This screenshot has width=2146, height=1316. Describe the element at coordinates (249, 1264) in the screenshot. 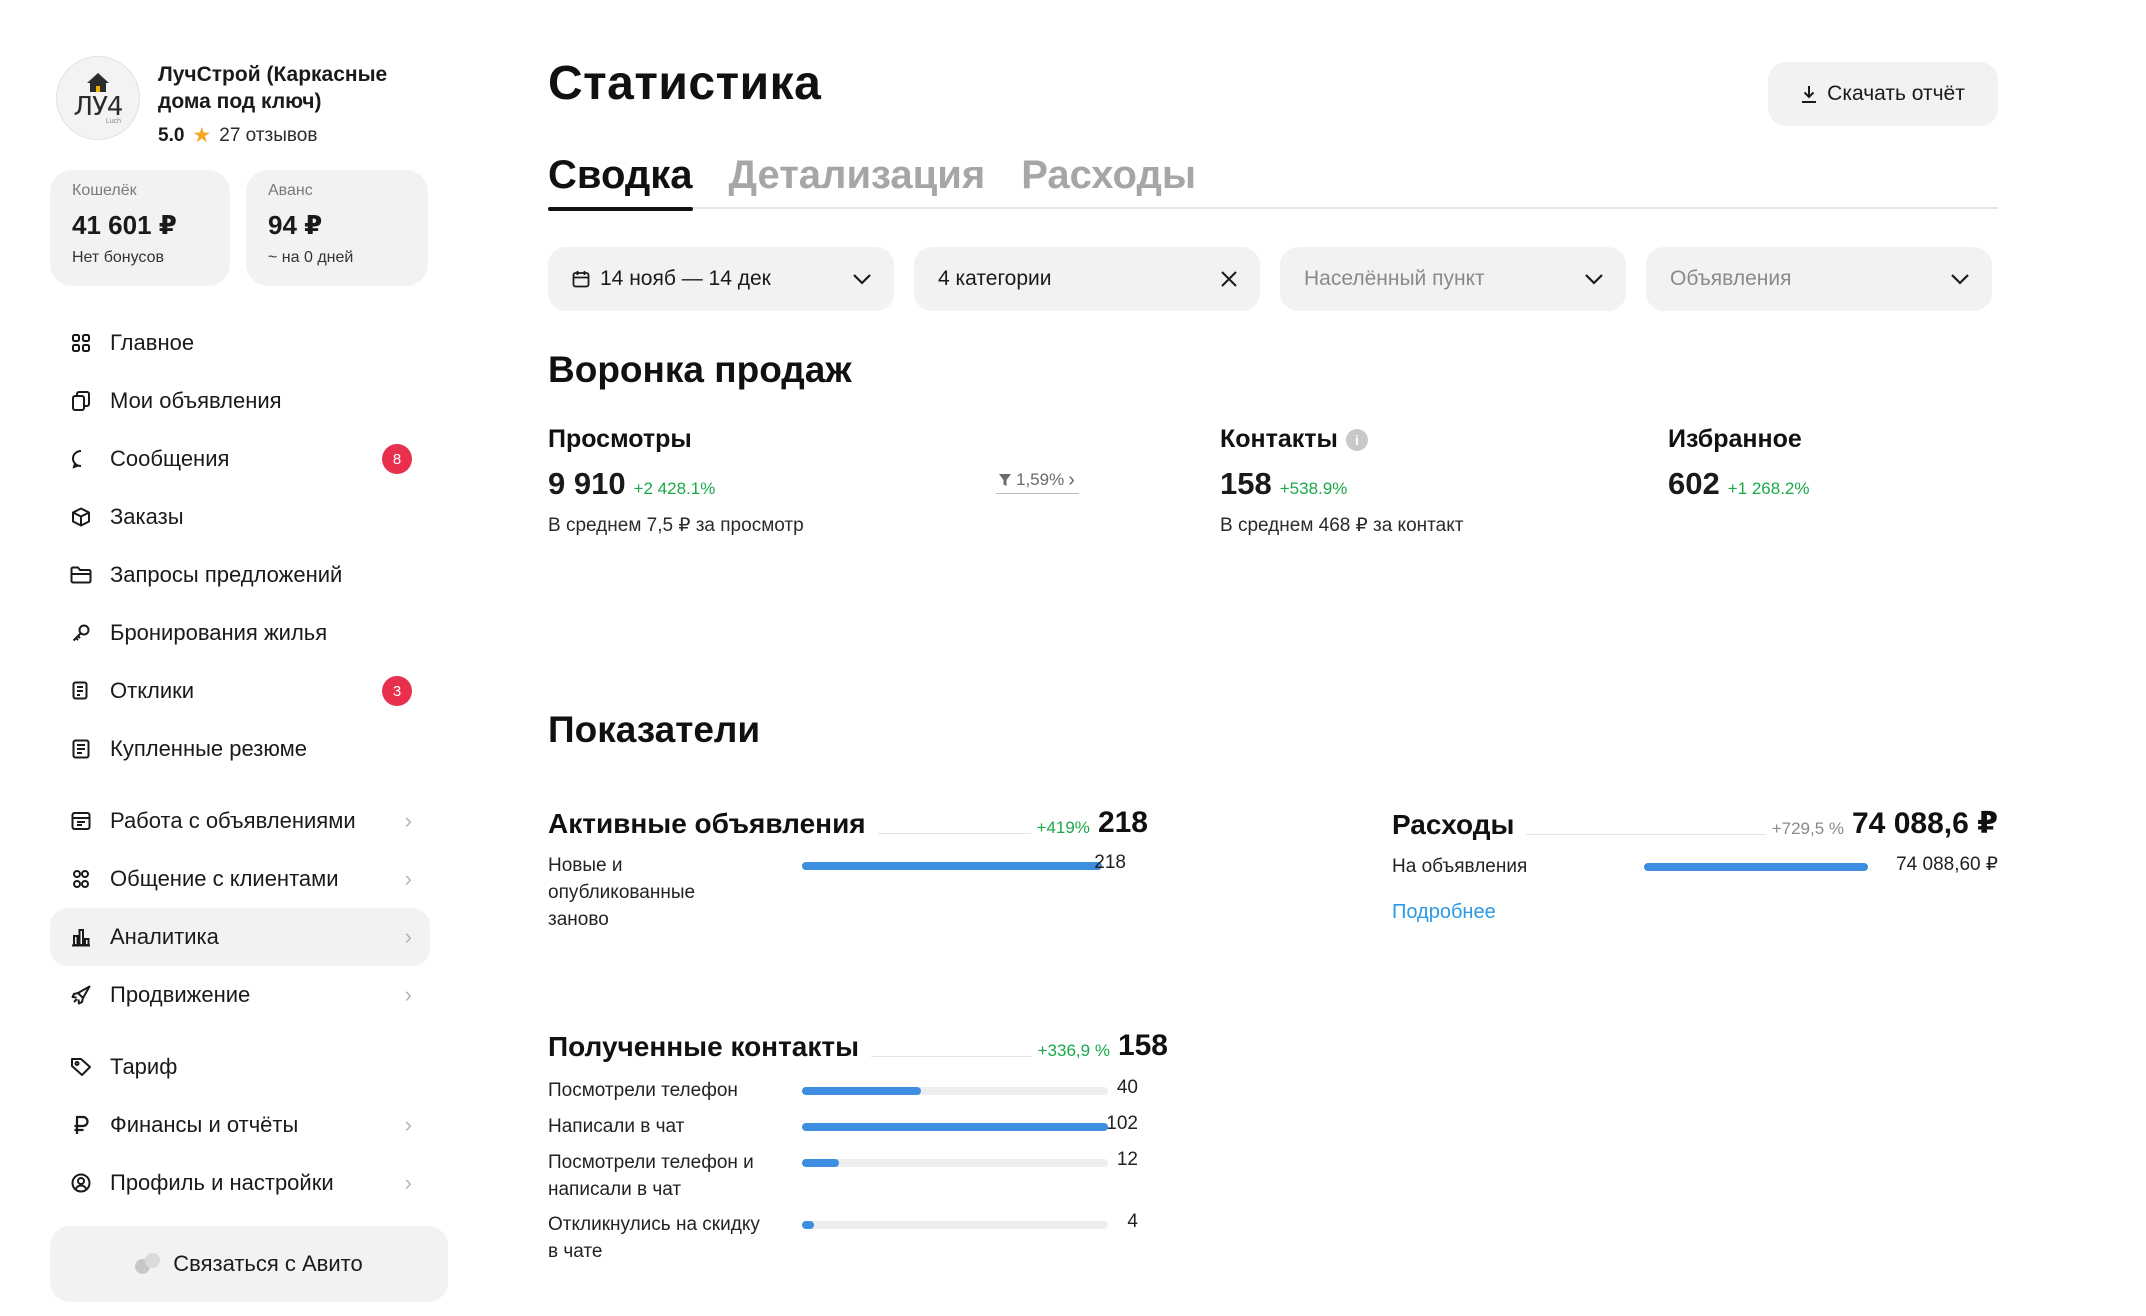

I see `contact-avito-button: Связаться с Авито` at that location.